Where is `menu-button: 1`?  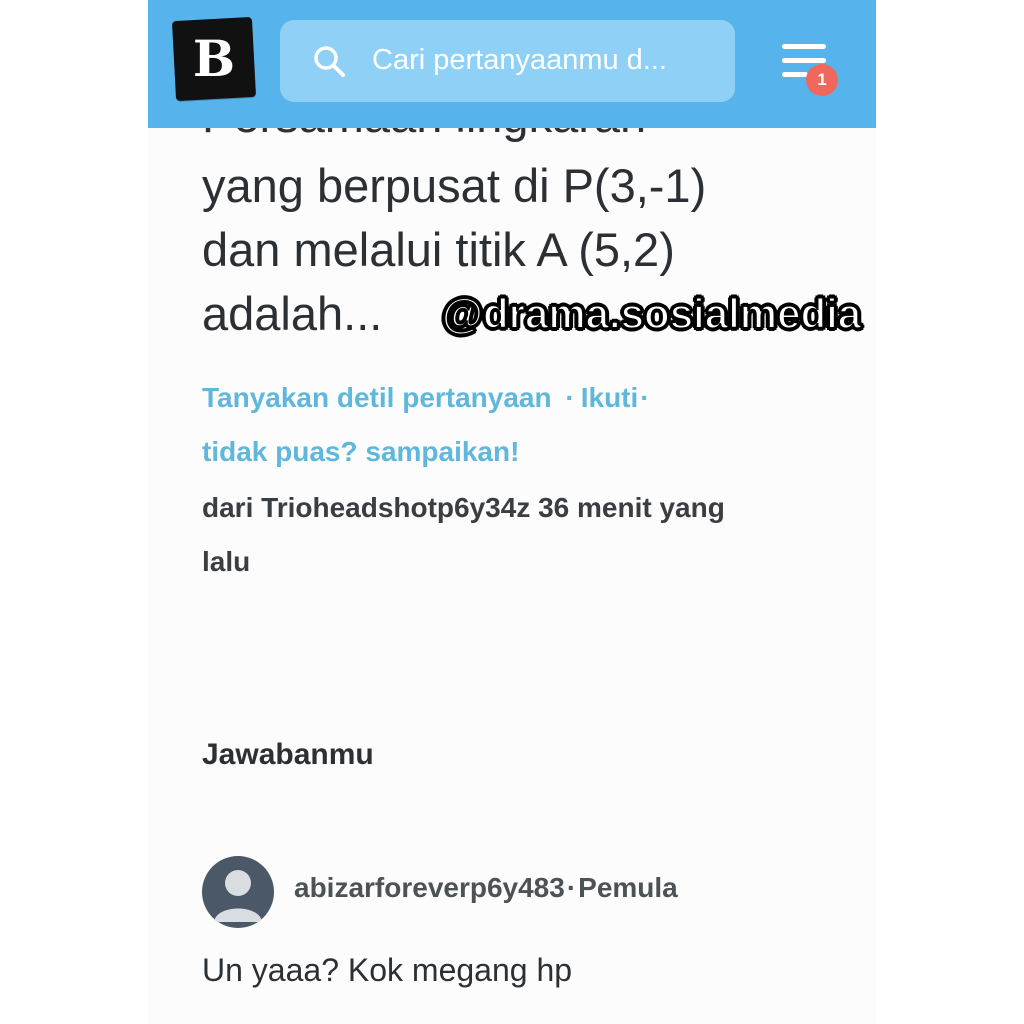
menu-button: 1 is located at coordinates (807, 68).